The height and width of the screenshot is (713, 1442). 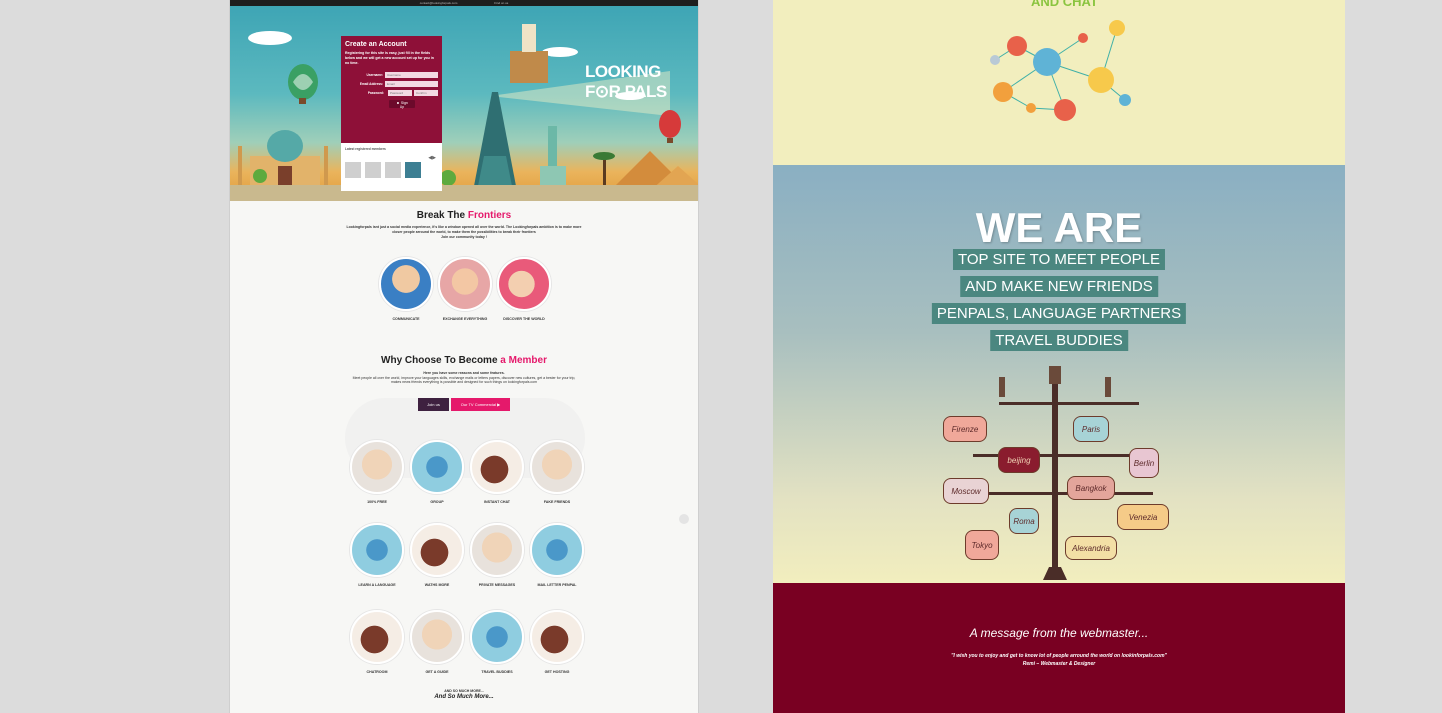 I want to click on sign-venezia: Venezia, so click(x=1143, y=517).